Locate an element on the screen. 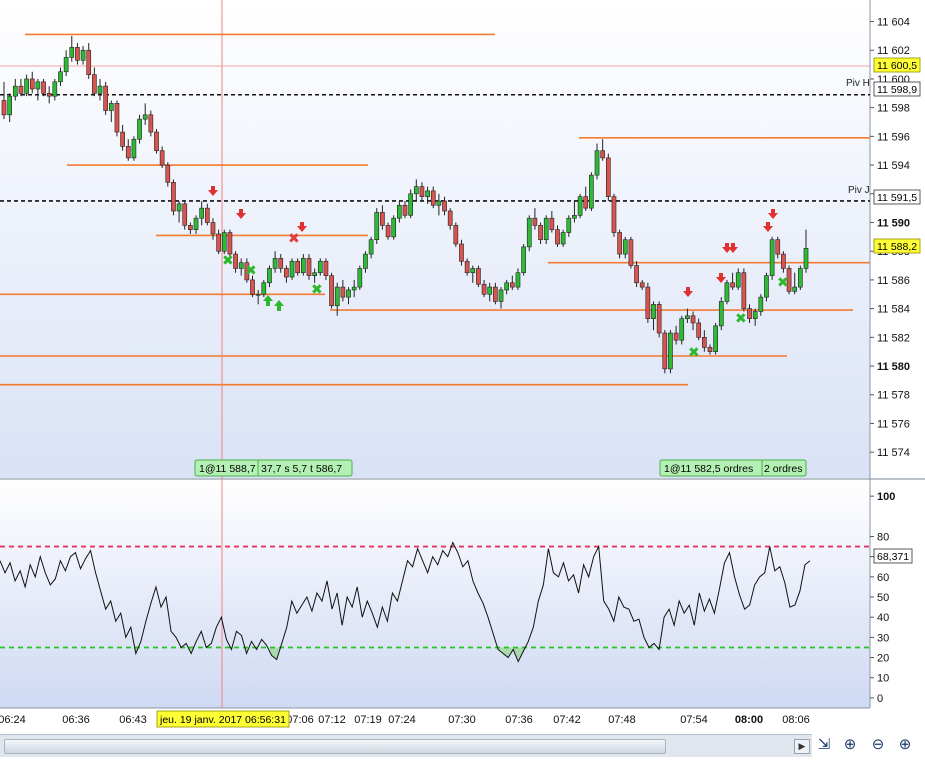 The height and width of the screenshot is (760, 925). time-tick-label: 08:06 is located at coordinates (796, 720).